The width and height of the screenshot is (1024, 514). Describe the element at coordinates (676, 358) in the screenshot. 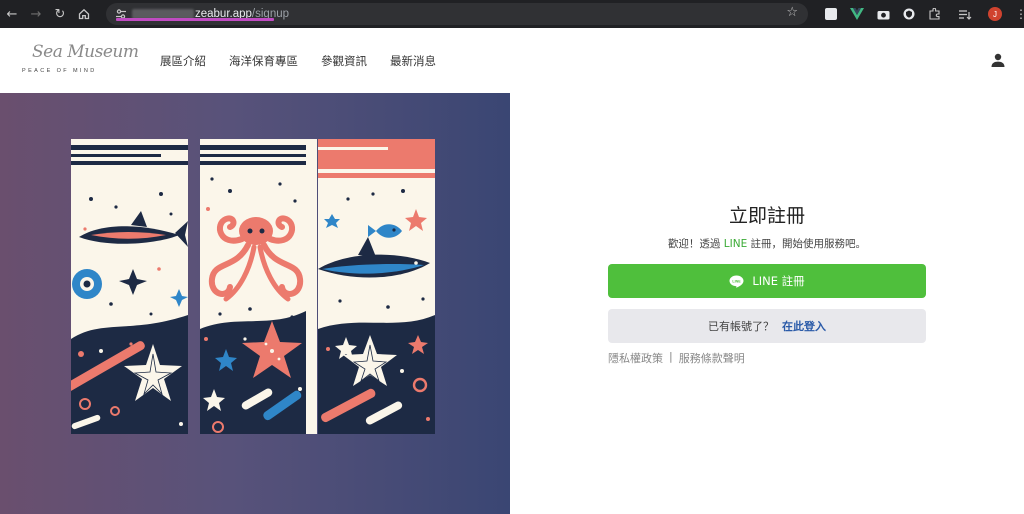

I see `legal-links: 隱私權政策 | 服務條款聲明` at that location.